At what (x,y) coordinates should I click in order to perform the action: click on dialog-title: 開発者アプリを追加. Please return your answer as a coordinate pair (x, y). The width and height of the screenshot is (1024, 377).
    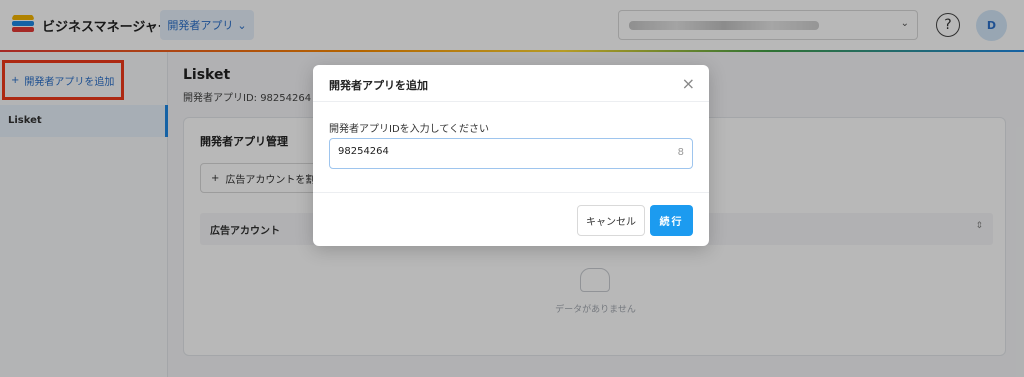
    Looking at the image, I should click on (378, 85).